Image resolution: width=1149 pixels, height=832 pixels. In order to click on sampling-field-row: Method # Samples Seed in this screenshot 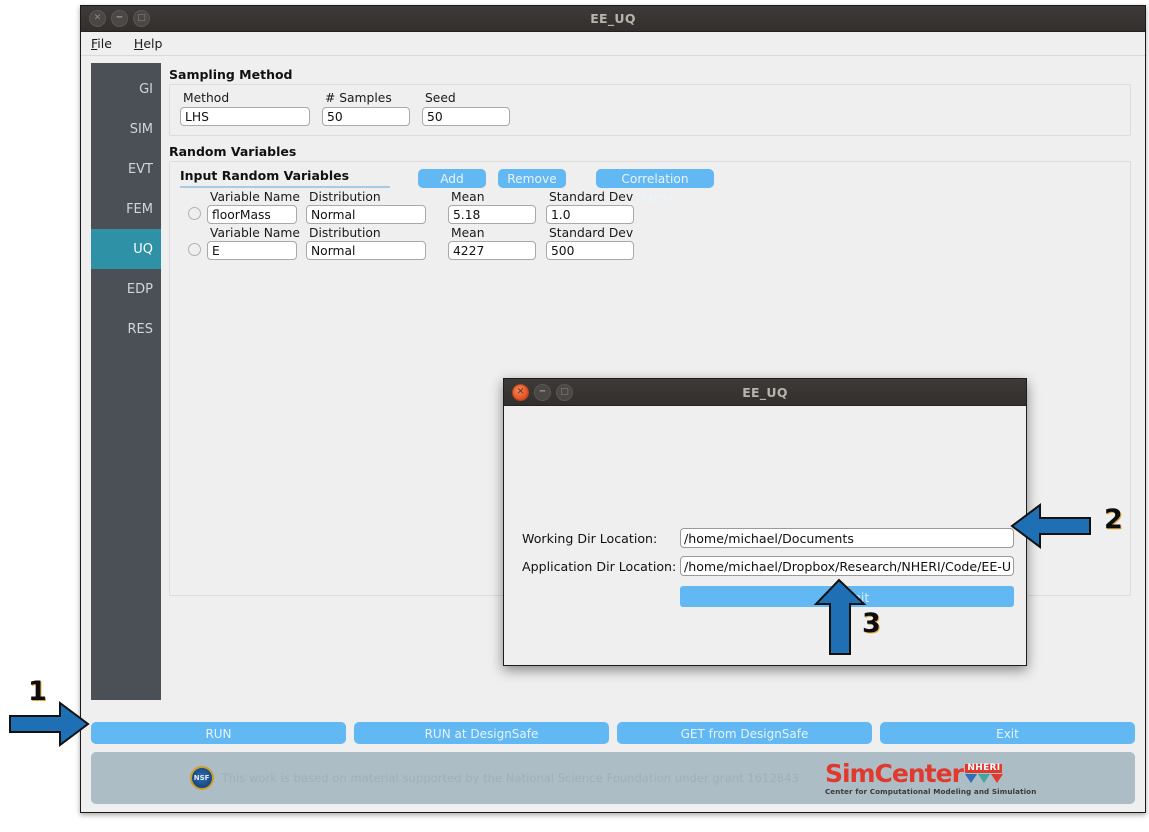, I will do `click(650, 108)`.